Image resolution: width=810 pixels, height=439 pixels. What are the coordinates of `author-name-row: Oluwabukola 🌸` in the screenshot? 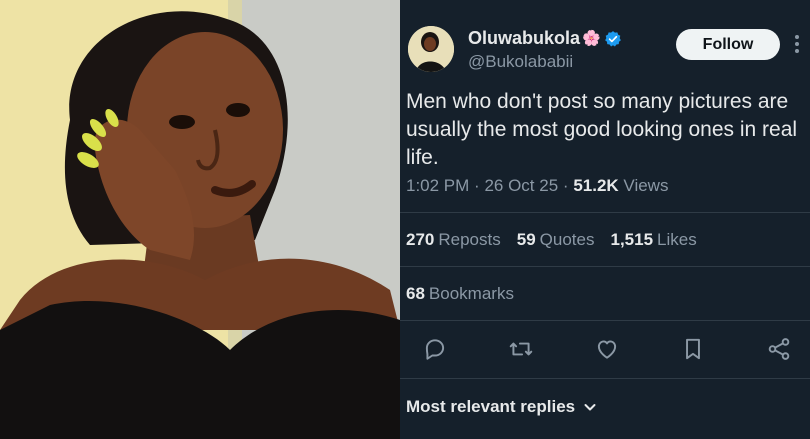 It's located at (545, 38).